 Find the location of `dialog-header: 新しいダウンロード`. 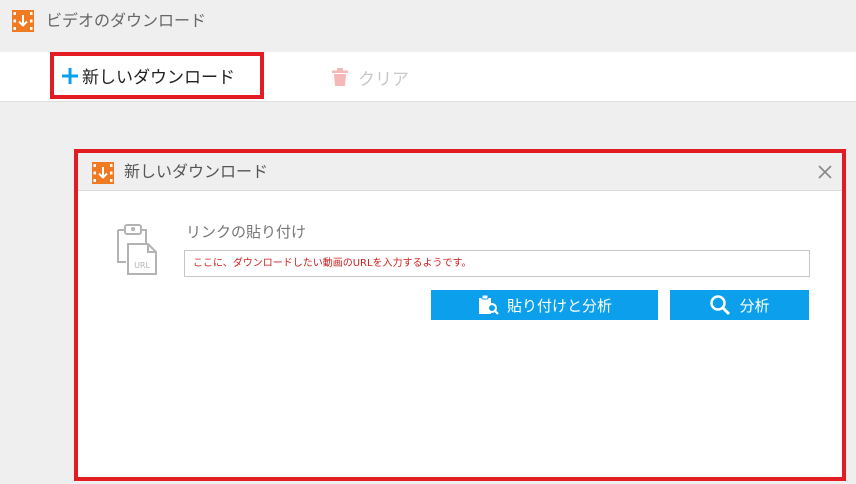

dialog-header: 新しいダウンロード is located at coordinates (460, 172).